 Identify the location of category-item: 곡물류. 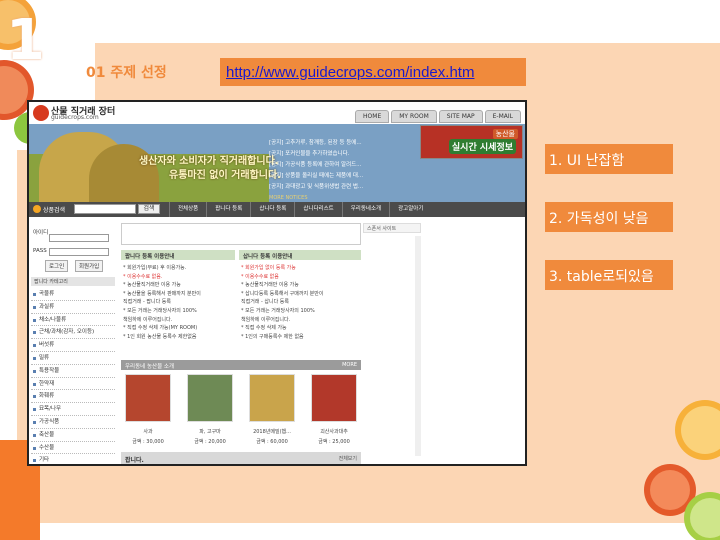
(73, 294).